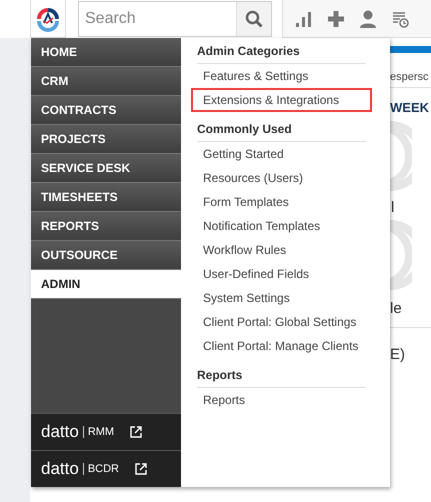 The height and width of the screenshot is (502, 431). Describe the element at coordinates (98, 432) in the screenshot. I see `product-name: RMM` at that location.